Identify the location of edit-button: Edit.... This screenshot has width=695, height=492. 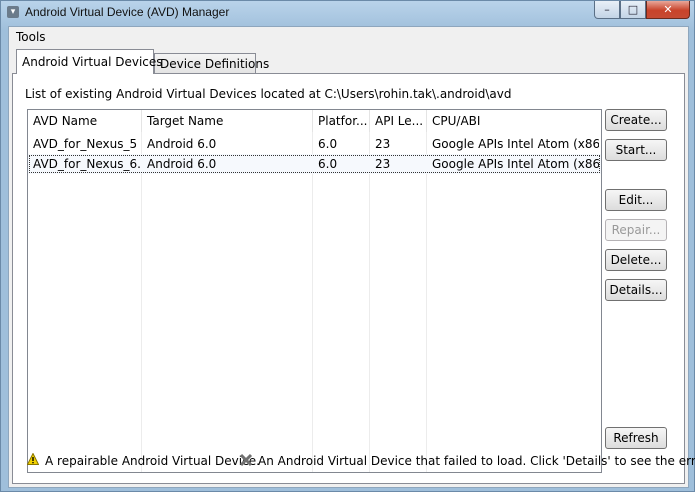
(636, 200).